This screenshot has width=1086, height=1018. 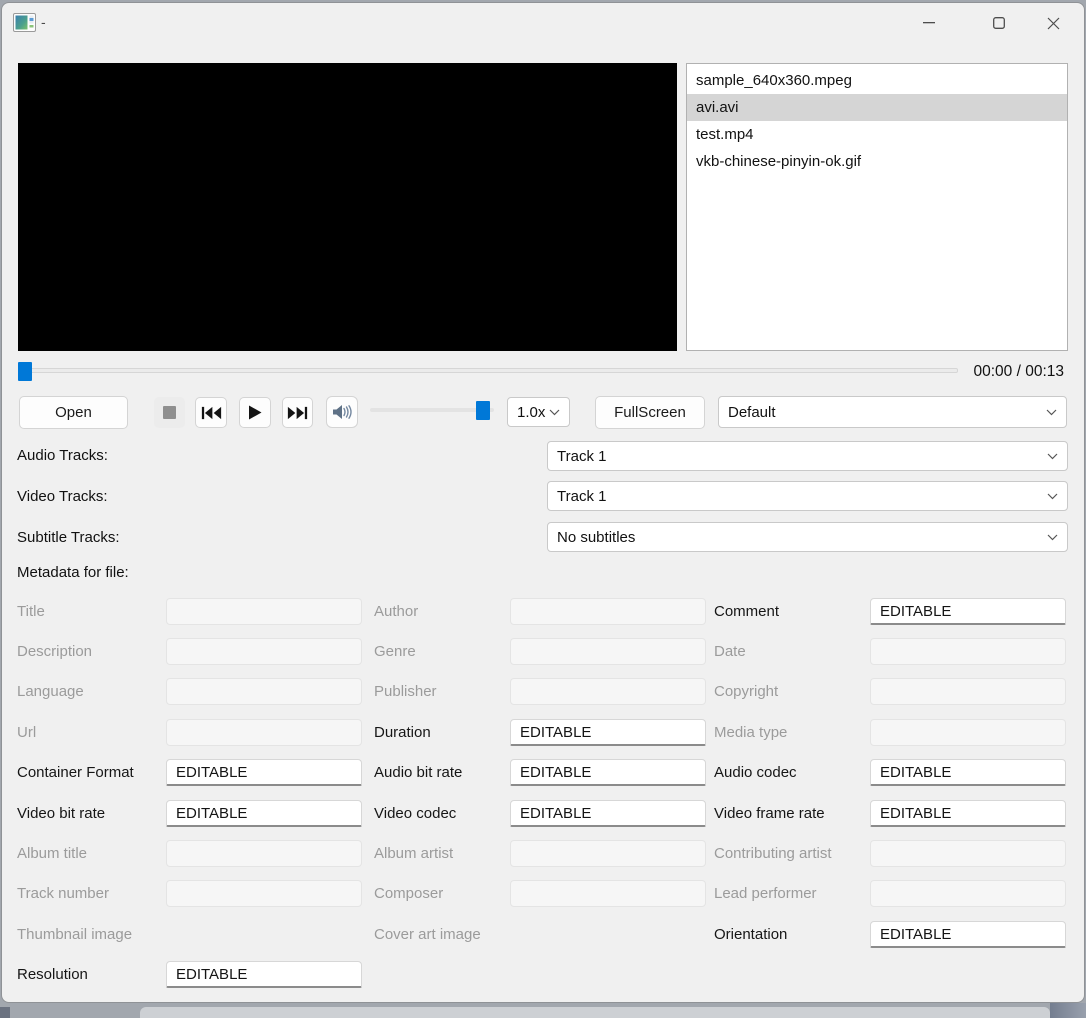 I want to click on metadata-field-label: Thumbnail image, so click(x=75, y=934).